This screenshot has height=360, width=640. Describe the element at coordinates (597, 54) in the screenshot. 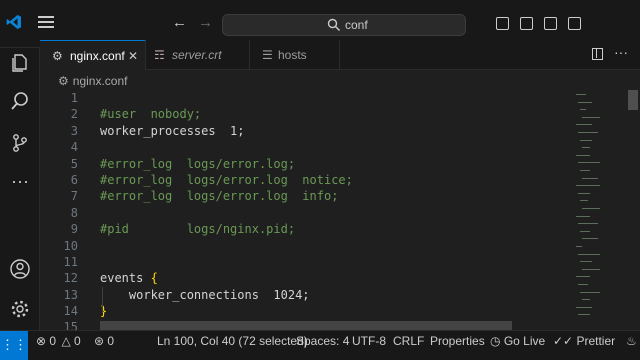

I see `split-editor-icon` at that location.